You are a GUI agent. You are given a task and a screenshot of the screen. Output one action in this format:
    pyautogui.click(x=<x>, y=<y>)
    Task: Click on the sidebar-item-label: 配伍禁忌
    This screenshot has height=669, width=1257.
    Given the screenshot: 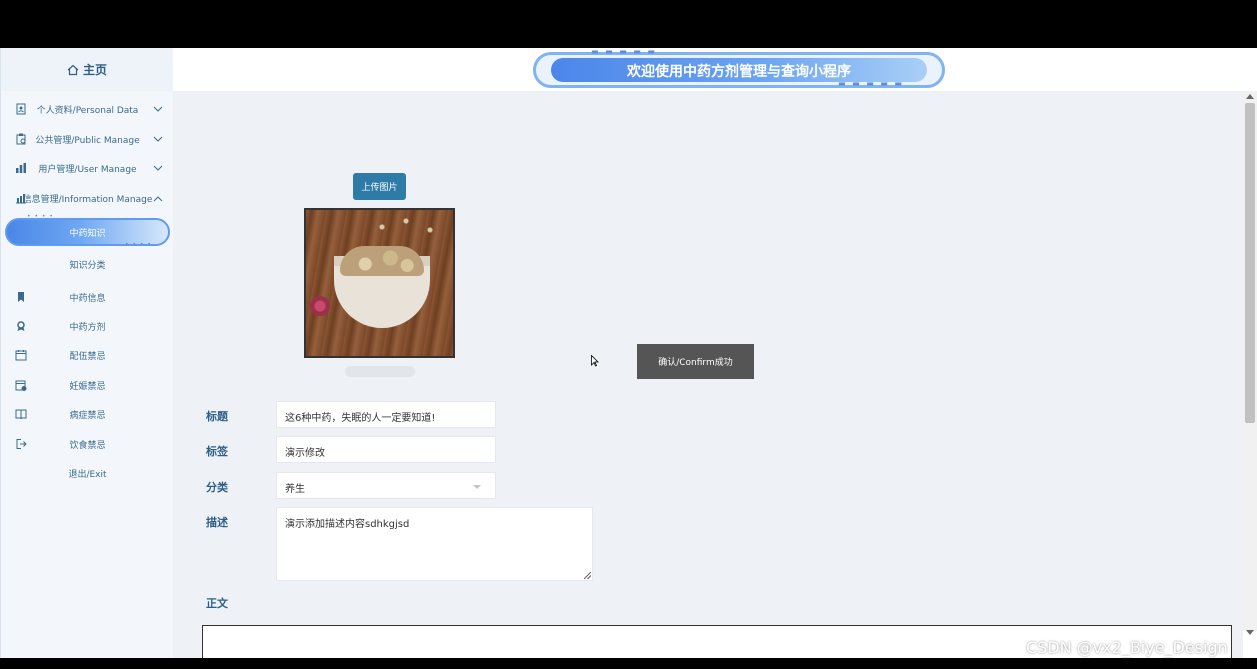 What is the action you would take?
    pyautogui.click(x=87, y=357)
    